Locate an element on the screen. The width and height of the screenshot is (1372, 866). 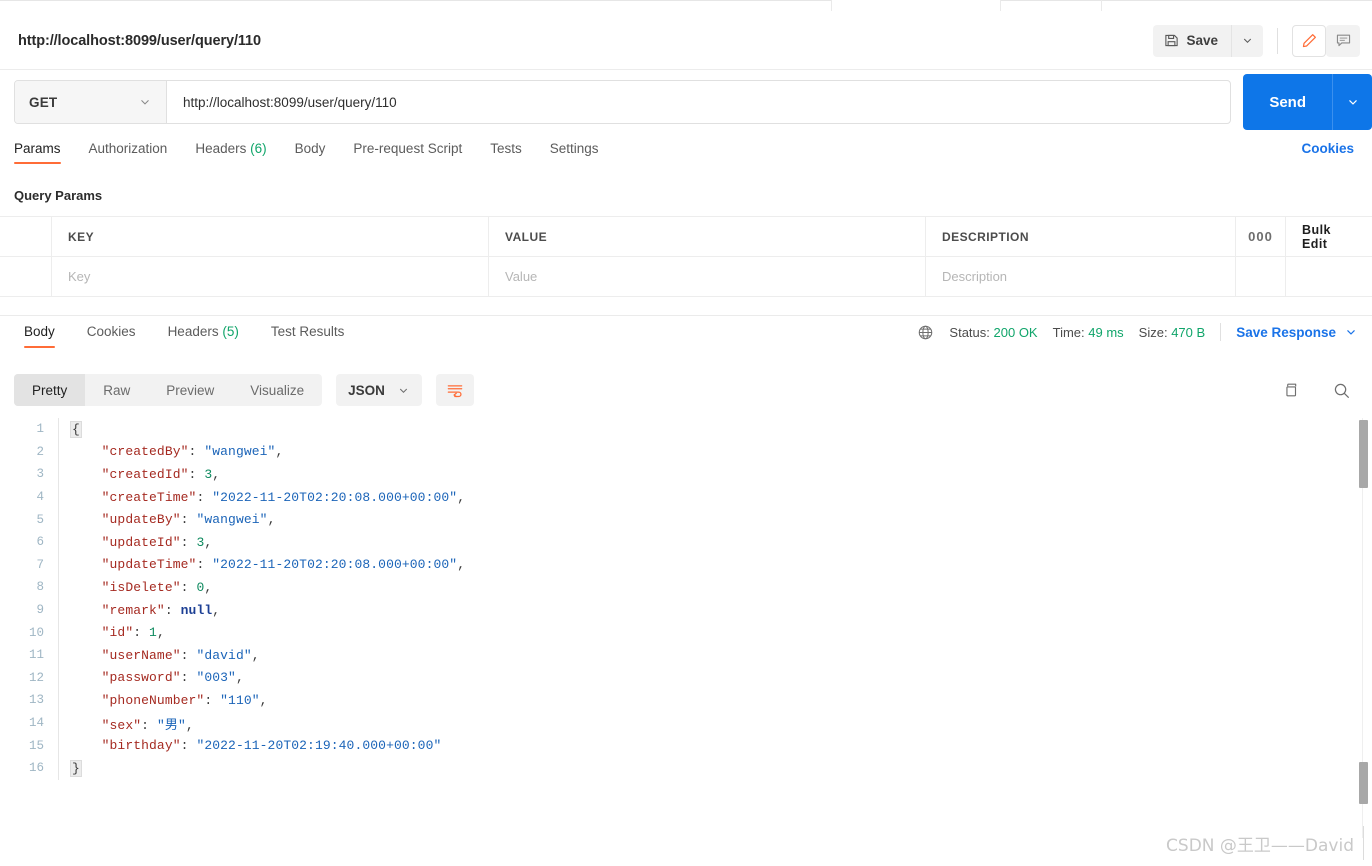
view-visualize: Visualize is located at coordinates (277, 390).